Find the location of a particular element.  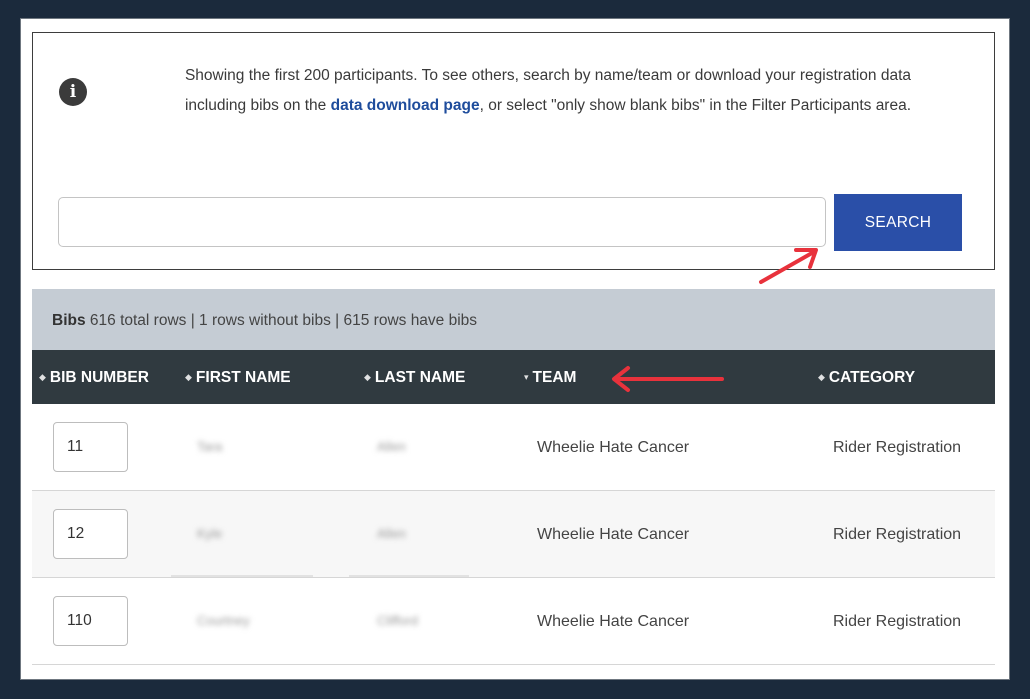

column-label: CATEGORY is located at coordinates (872, 377).